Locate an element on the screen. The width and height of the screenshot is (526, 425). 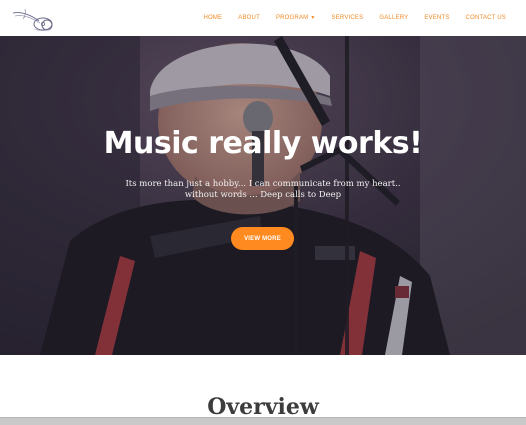
nav-services: SERVICES is located at coordinates (348, 18).